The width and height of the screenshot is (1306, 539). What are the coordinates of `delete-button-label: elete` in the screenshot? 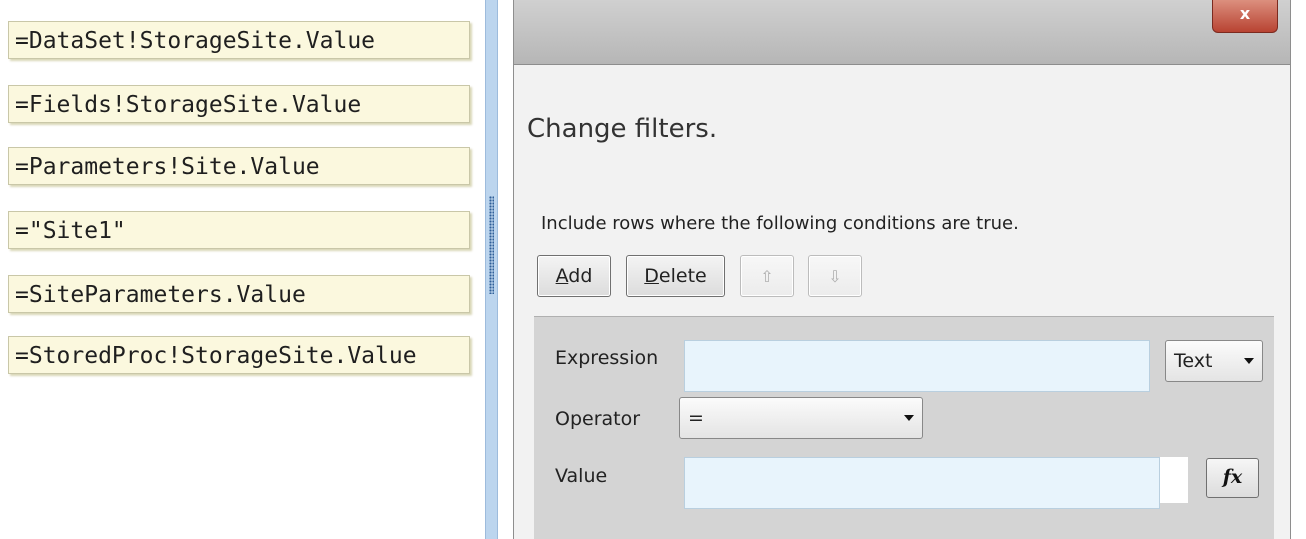 It's located at (682, 276).